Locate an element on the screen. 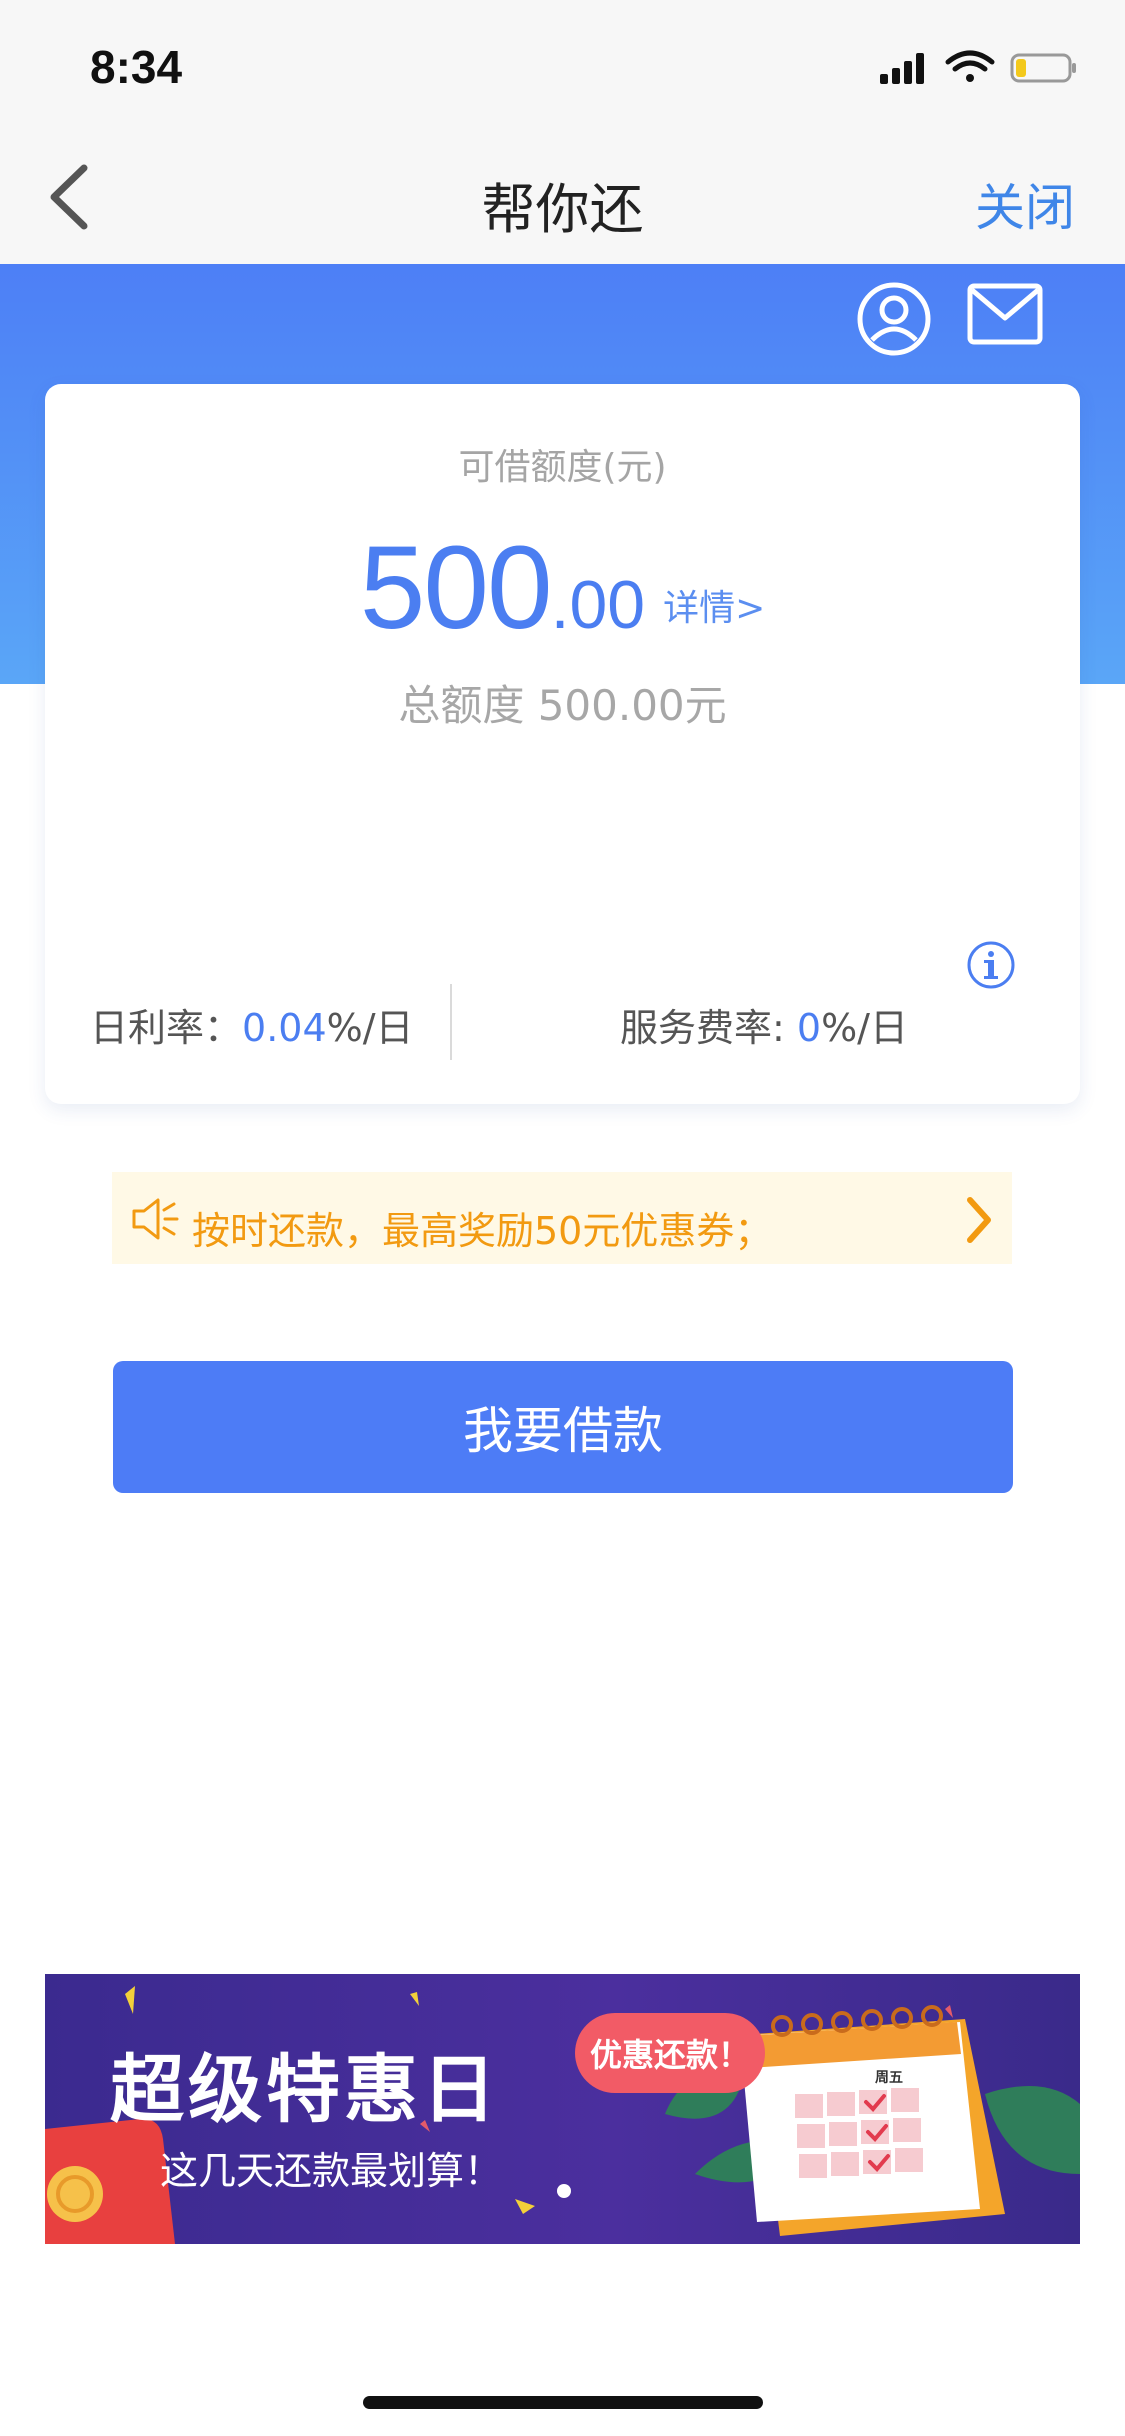  daily-rate-unit: %/日 is located at coordinates (370, 1028).